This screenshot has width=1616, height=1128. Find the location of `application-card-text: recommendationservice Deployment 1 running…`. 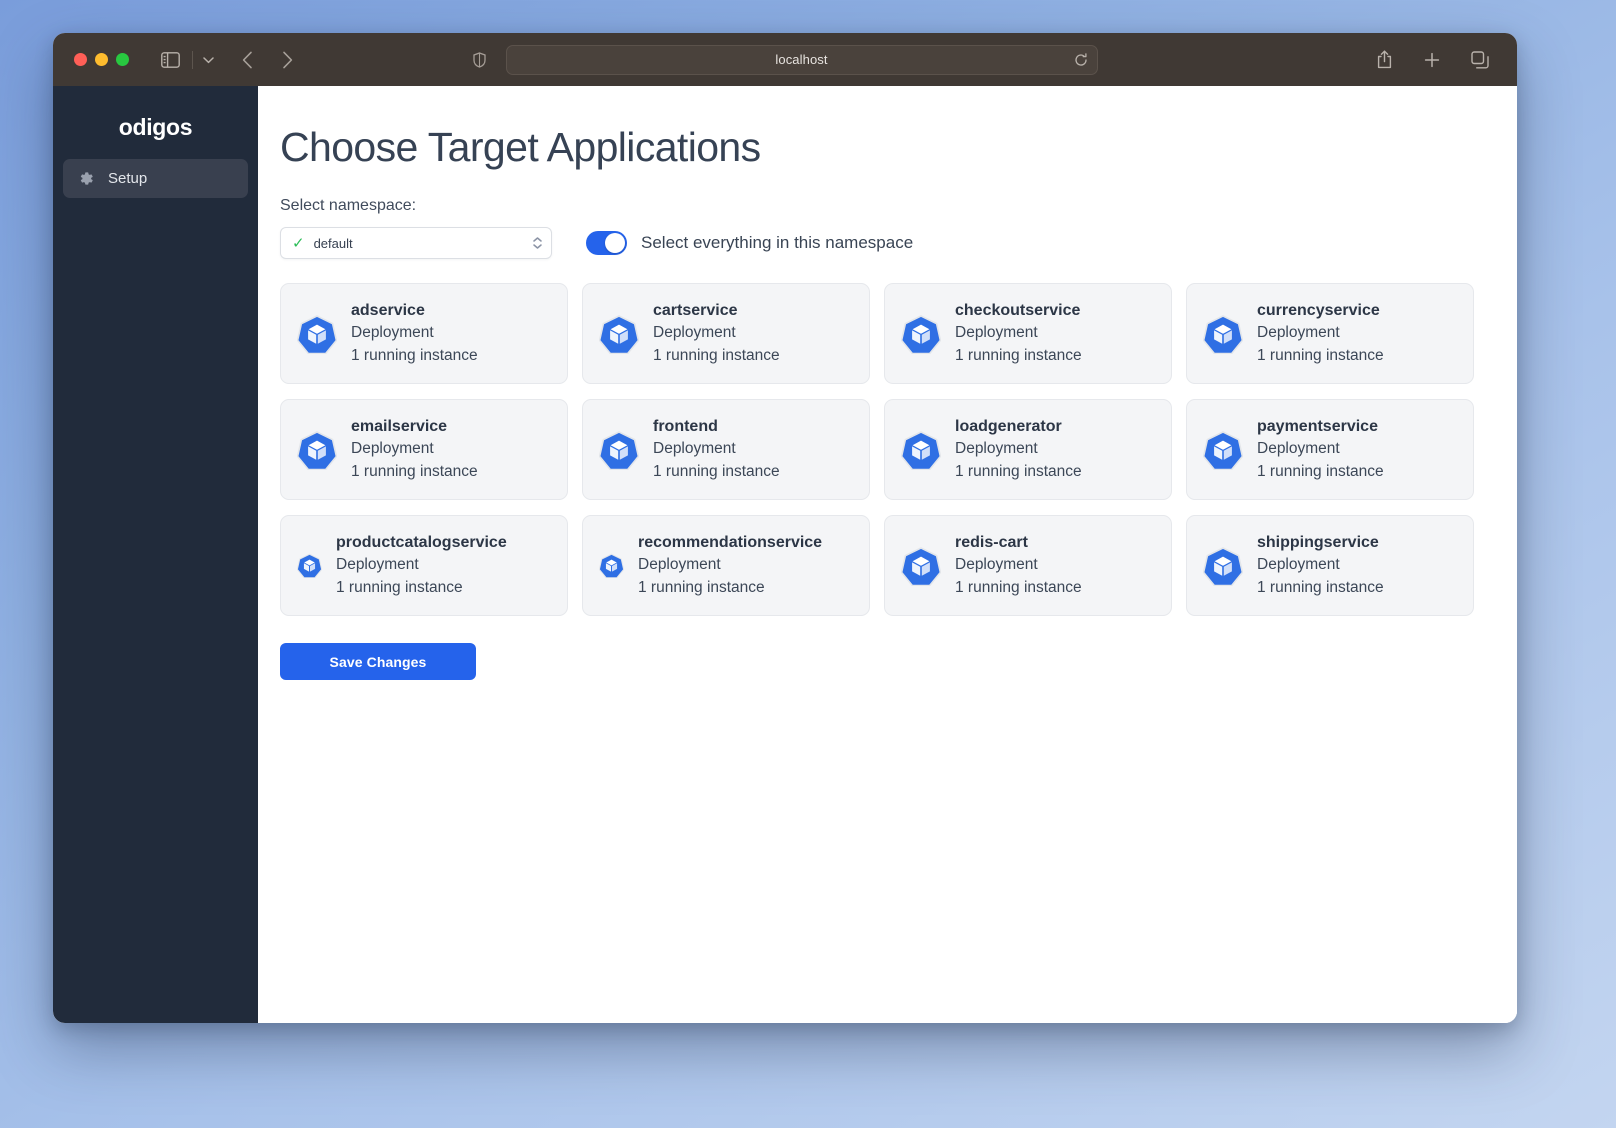

application-card-text: recommendationservice Deployment 1 running… is located at coordinates (730, 565).